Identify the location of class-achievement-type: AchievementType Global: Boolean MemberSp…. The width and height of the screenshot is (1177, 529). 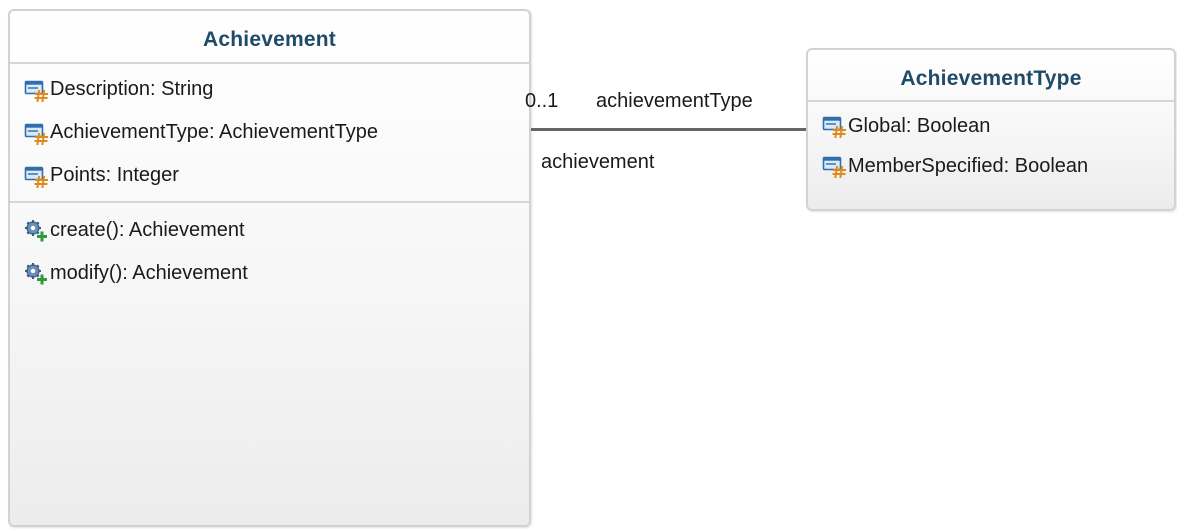
(991, 129).